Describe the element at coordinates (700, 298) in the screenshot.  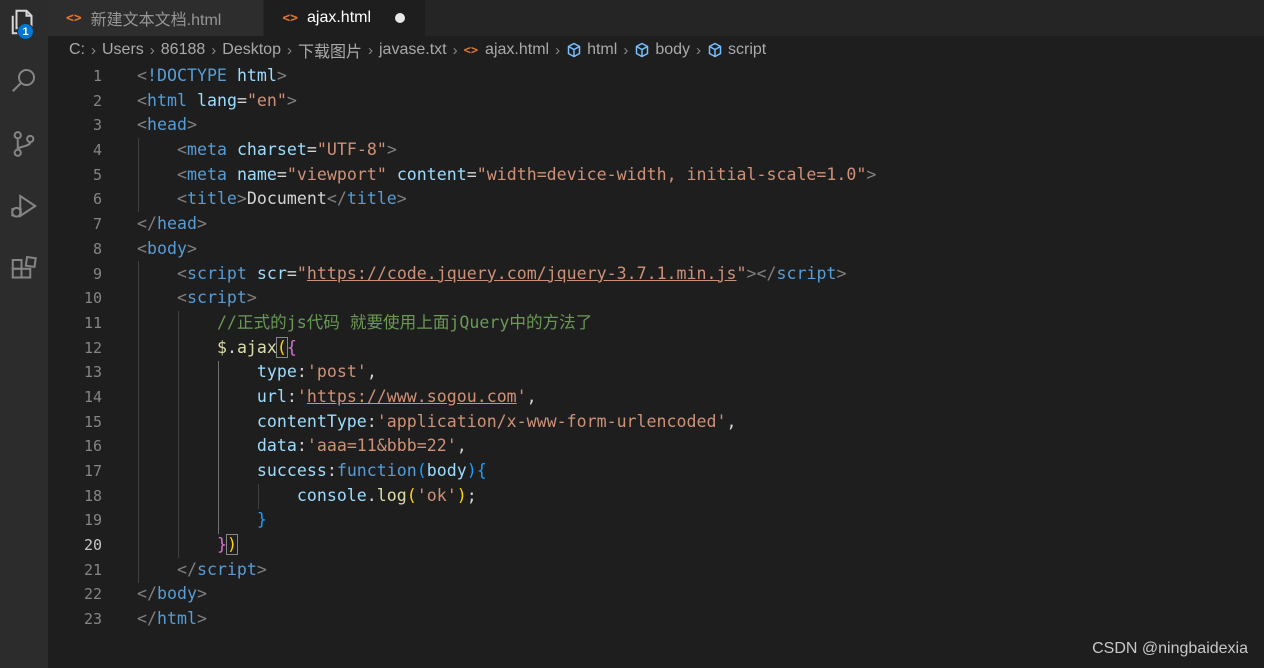
I see `code-line: <script>` at that location.